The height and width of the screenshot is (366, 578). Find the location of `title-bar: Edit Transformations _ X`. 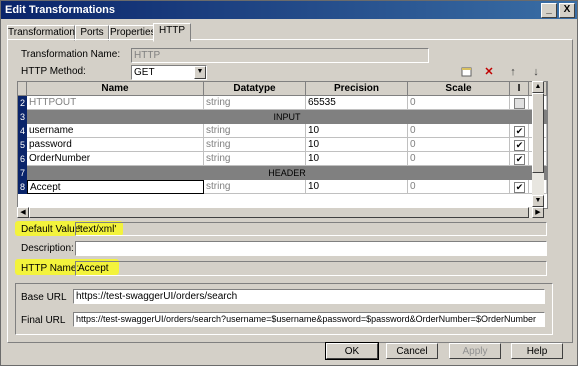

title-bar: Edit Transformations _ X is located at coordinates (289, 10).